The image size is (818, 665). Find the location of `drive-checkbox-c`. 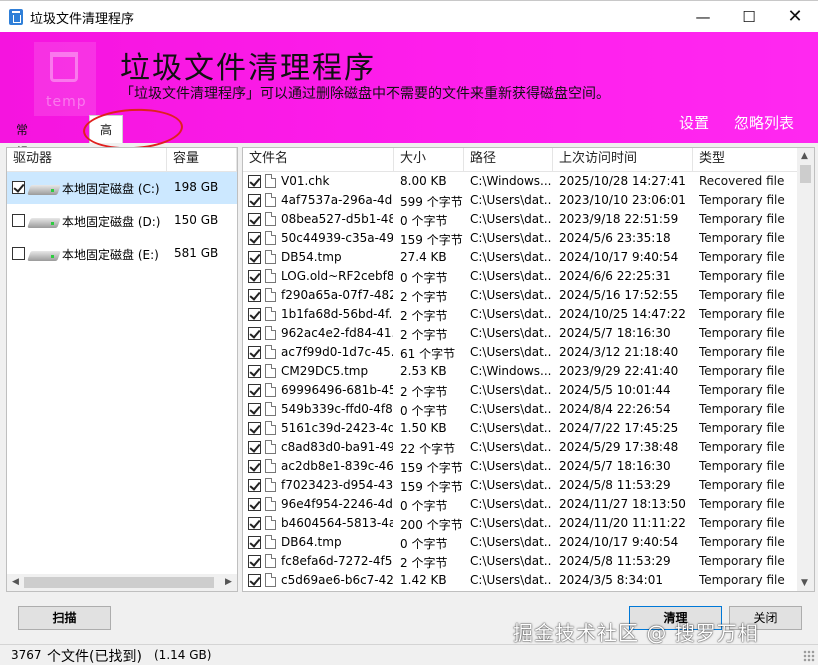

drive-checkbox-c is located at coordinates (18, 187).